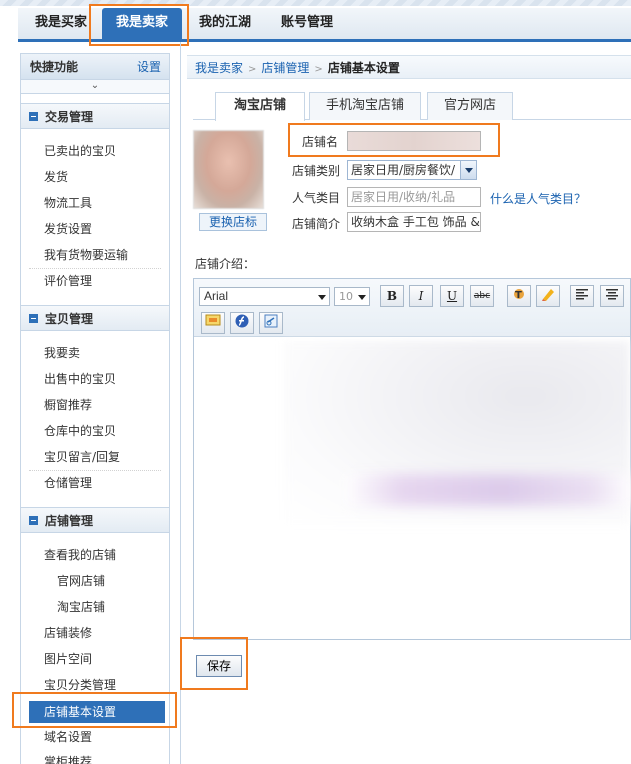  Describe the element at coordinates (106, 757) in the screenshot. I see `sidebar-item-recommend: 掌柜推荐` at that location.